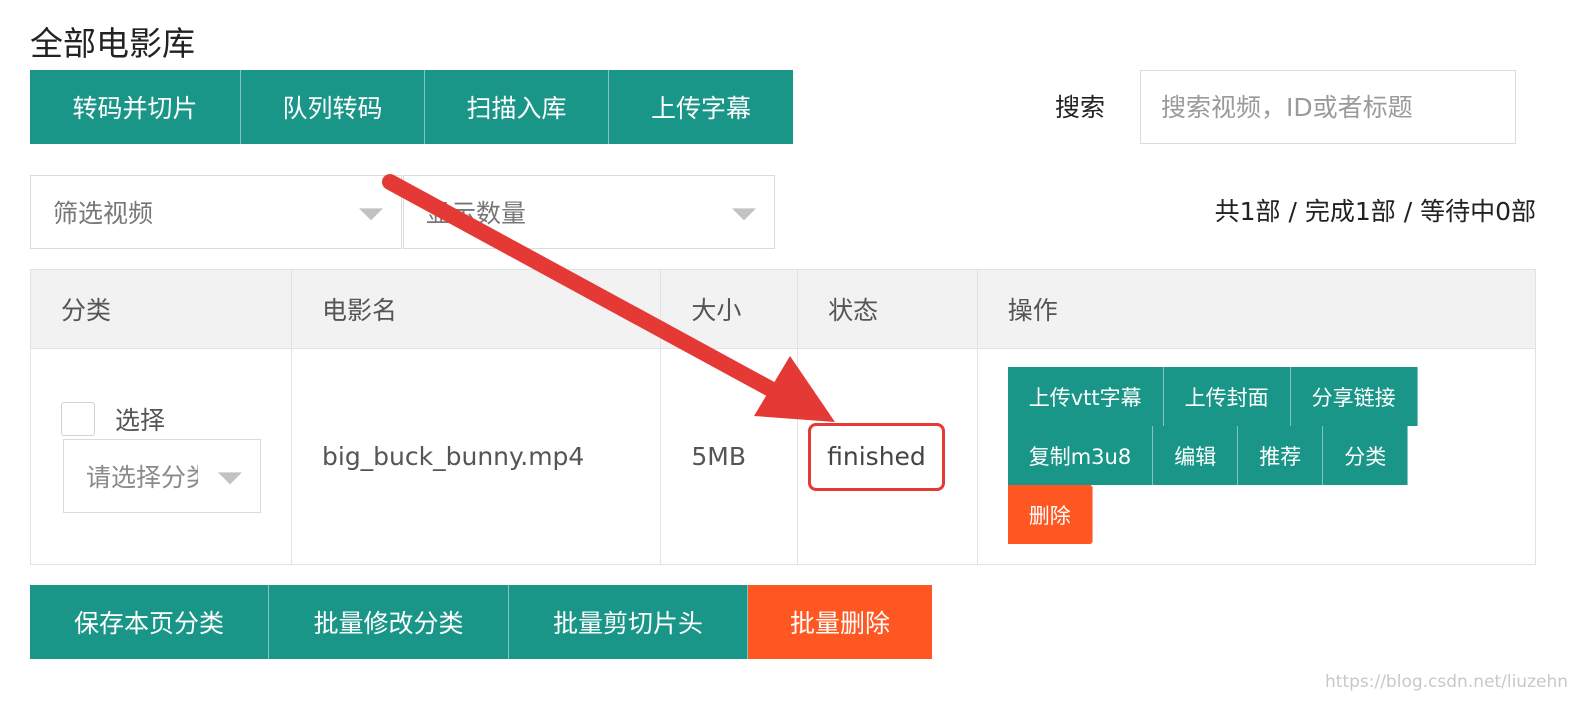  I want to click on status-cell: finished, so click(887, 456).